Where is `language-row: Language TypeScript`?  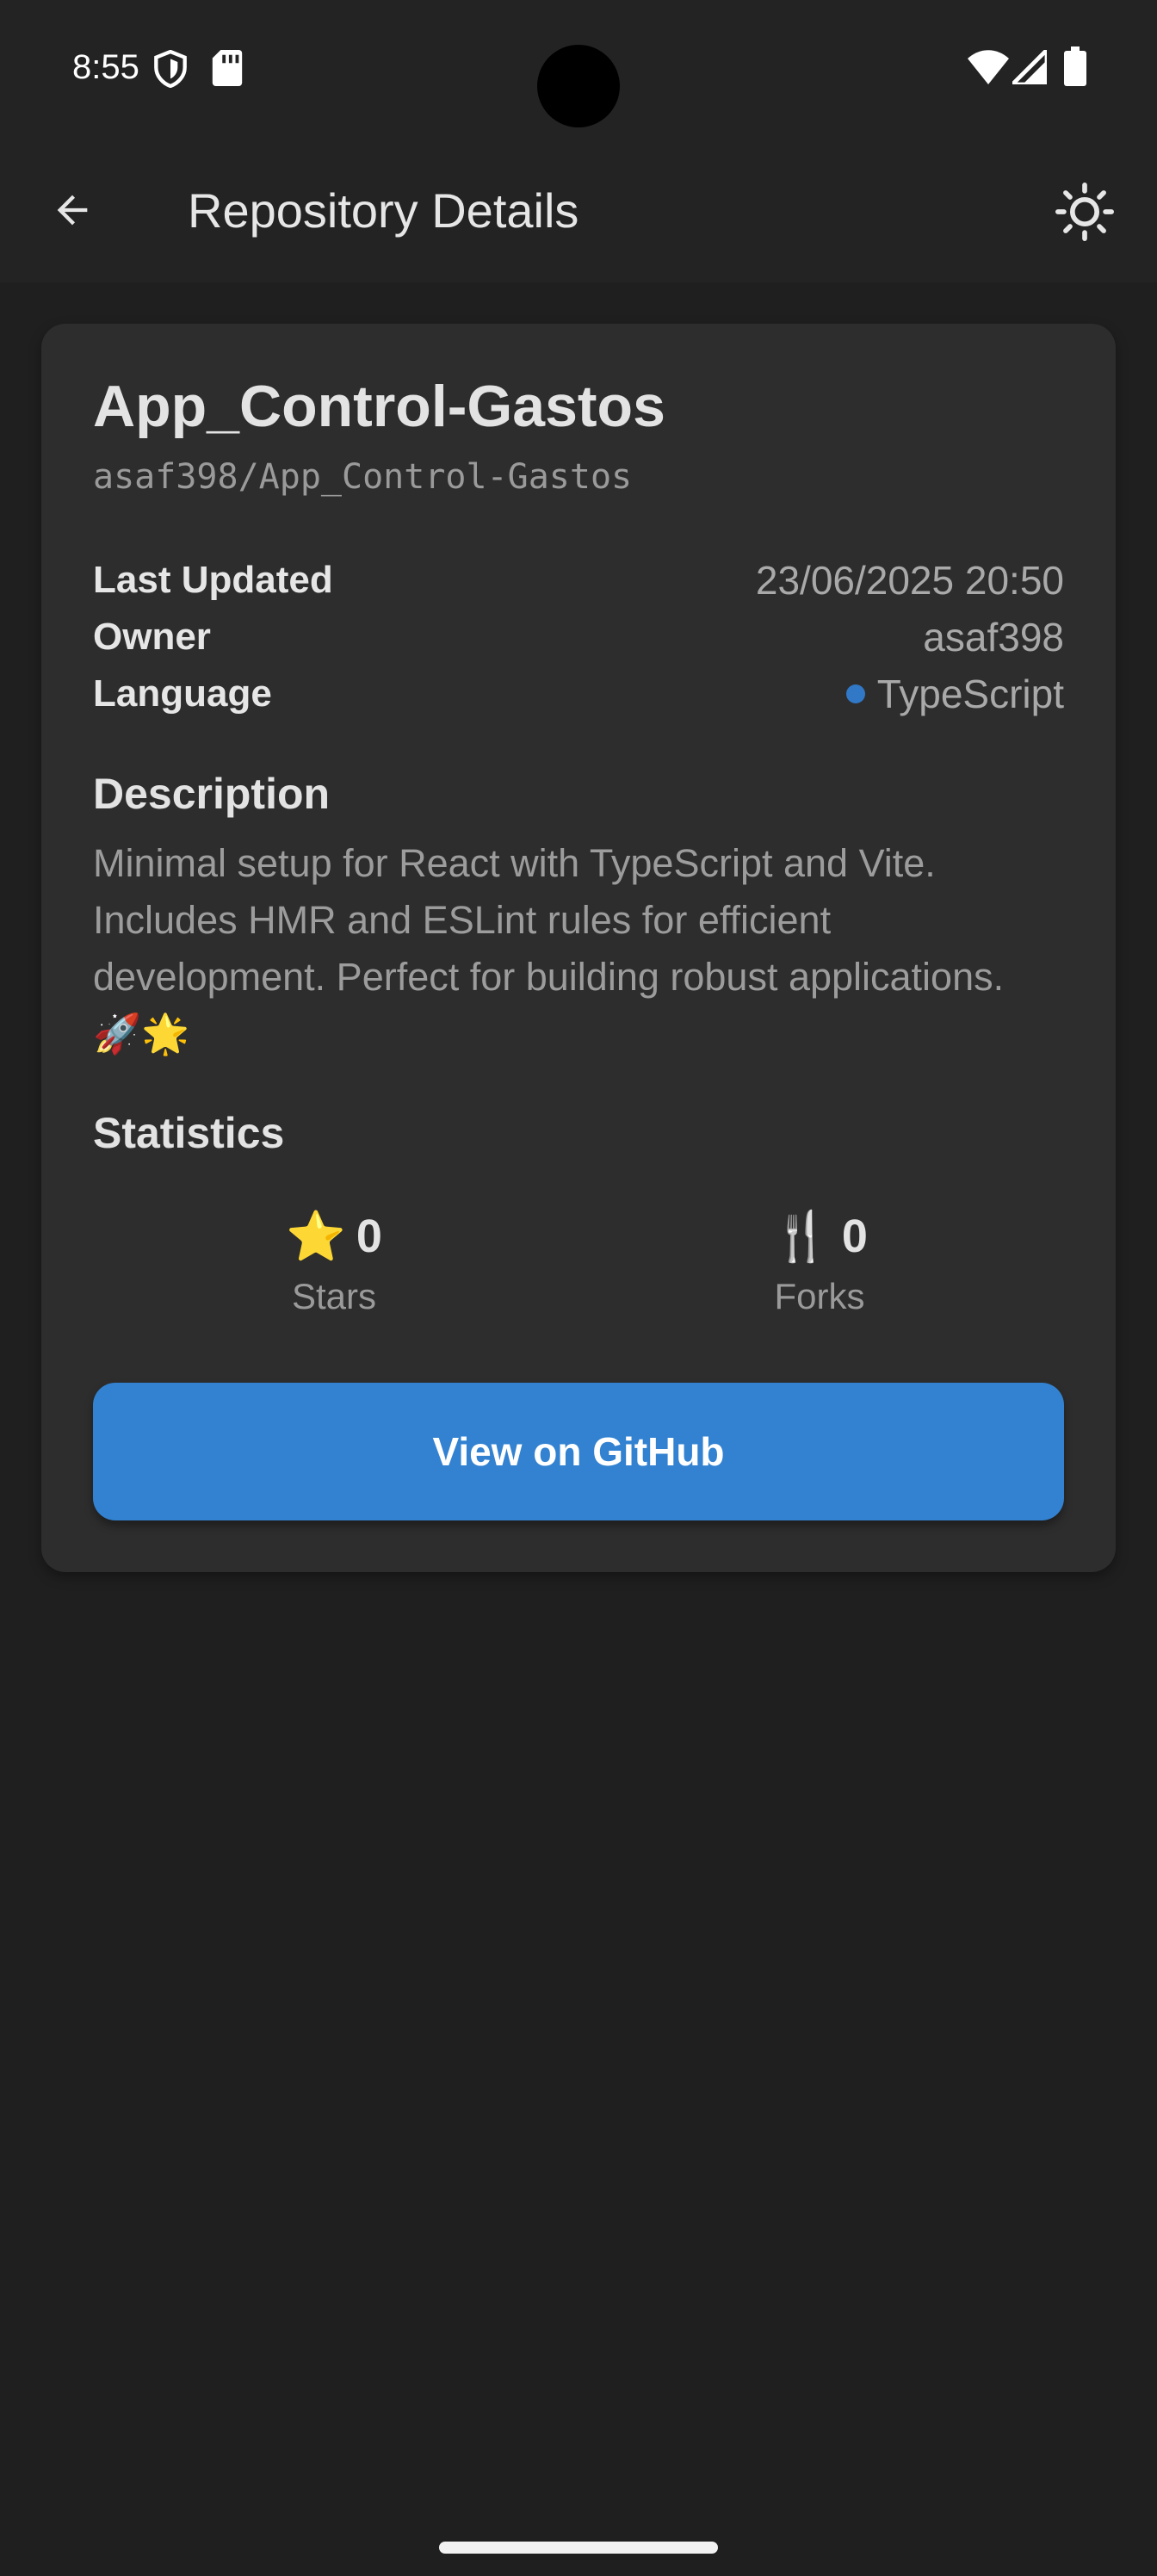
language-row: Language TypeScript is located at coordinates (579, 694).